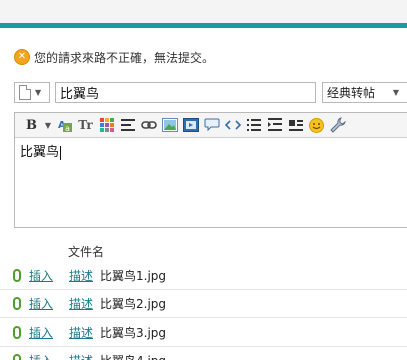 The image size is (407, 360). I want to click on attachment-row: 插入 描述 比翼鸟3.jpg, so click(203, 333).